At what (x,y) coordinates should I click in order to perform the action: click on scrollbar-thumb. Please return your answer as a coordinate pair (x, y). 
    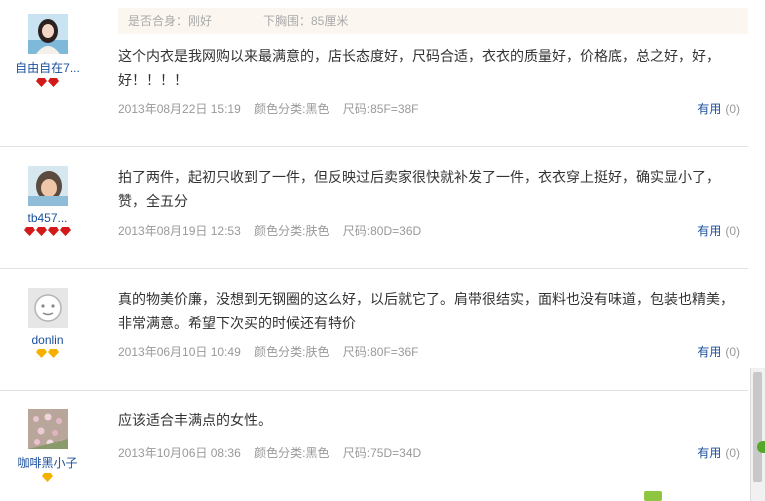
    Looking at the image, I should click on (757, 427).